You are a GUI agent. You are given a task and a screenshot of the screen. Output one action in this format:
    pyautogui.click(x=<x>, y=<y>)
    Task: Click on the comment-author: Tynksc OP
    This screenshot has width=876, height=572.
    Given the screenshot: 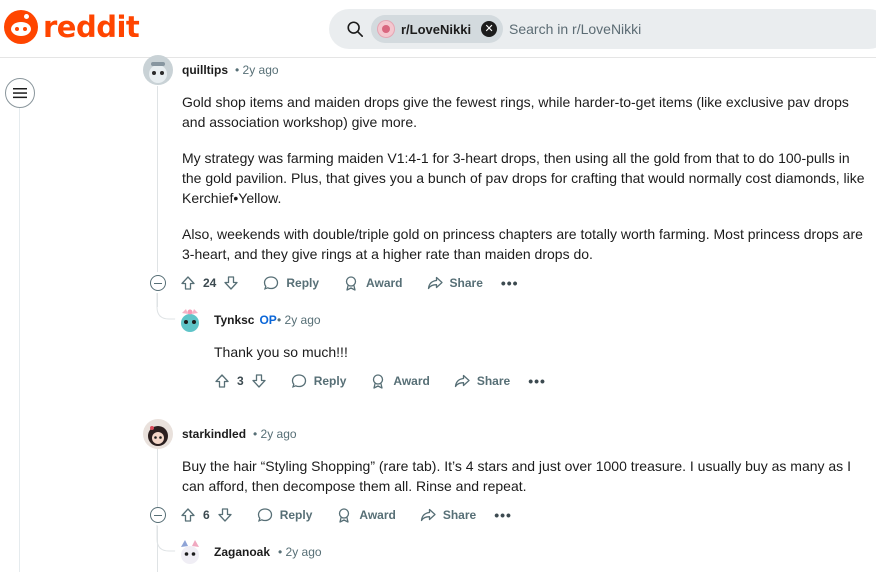 What is the action you would take?
    pyautogui.click(x=245, y=320)
    